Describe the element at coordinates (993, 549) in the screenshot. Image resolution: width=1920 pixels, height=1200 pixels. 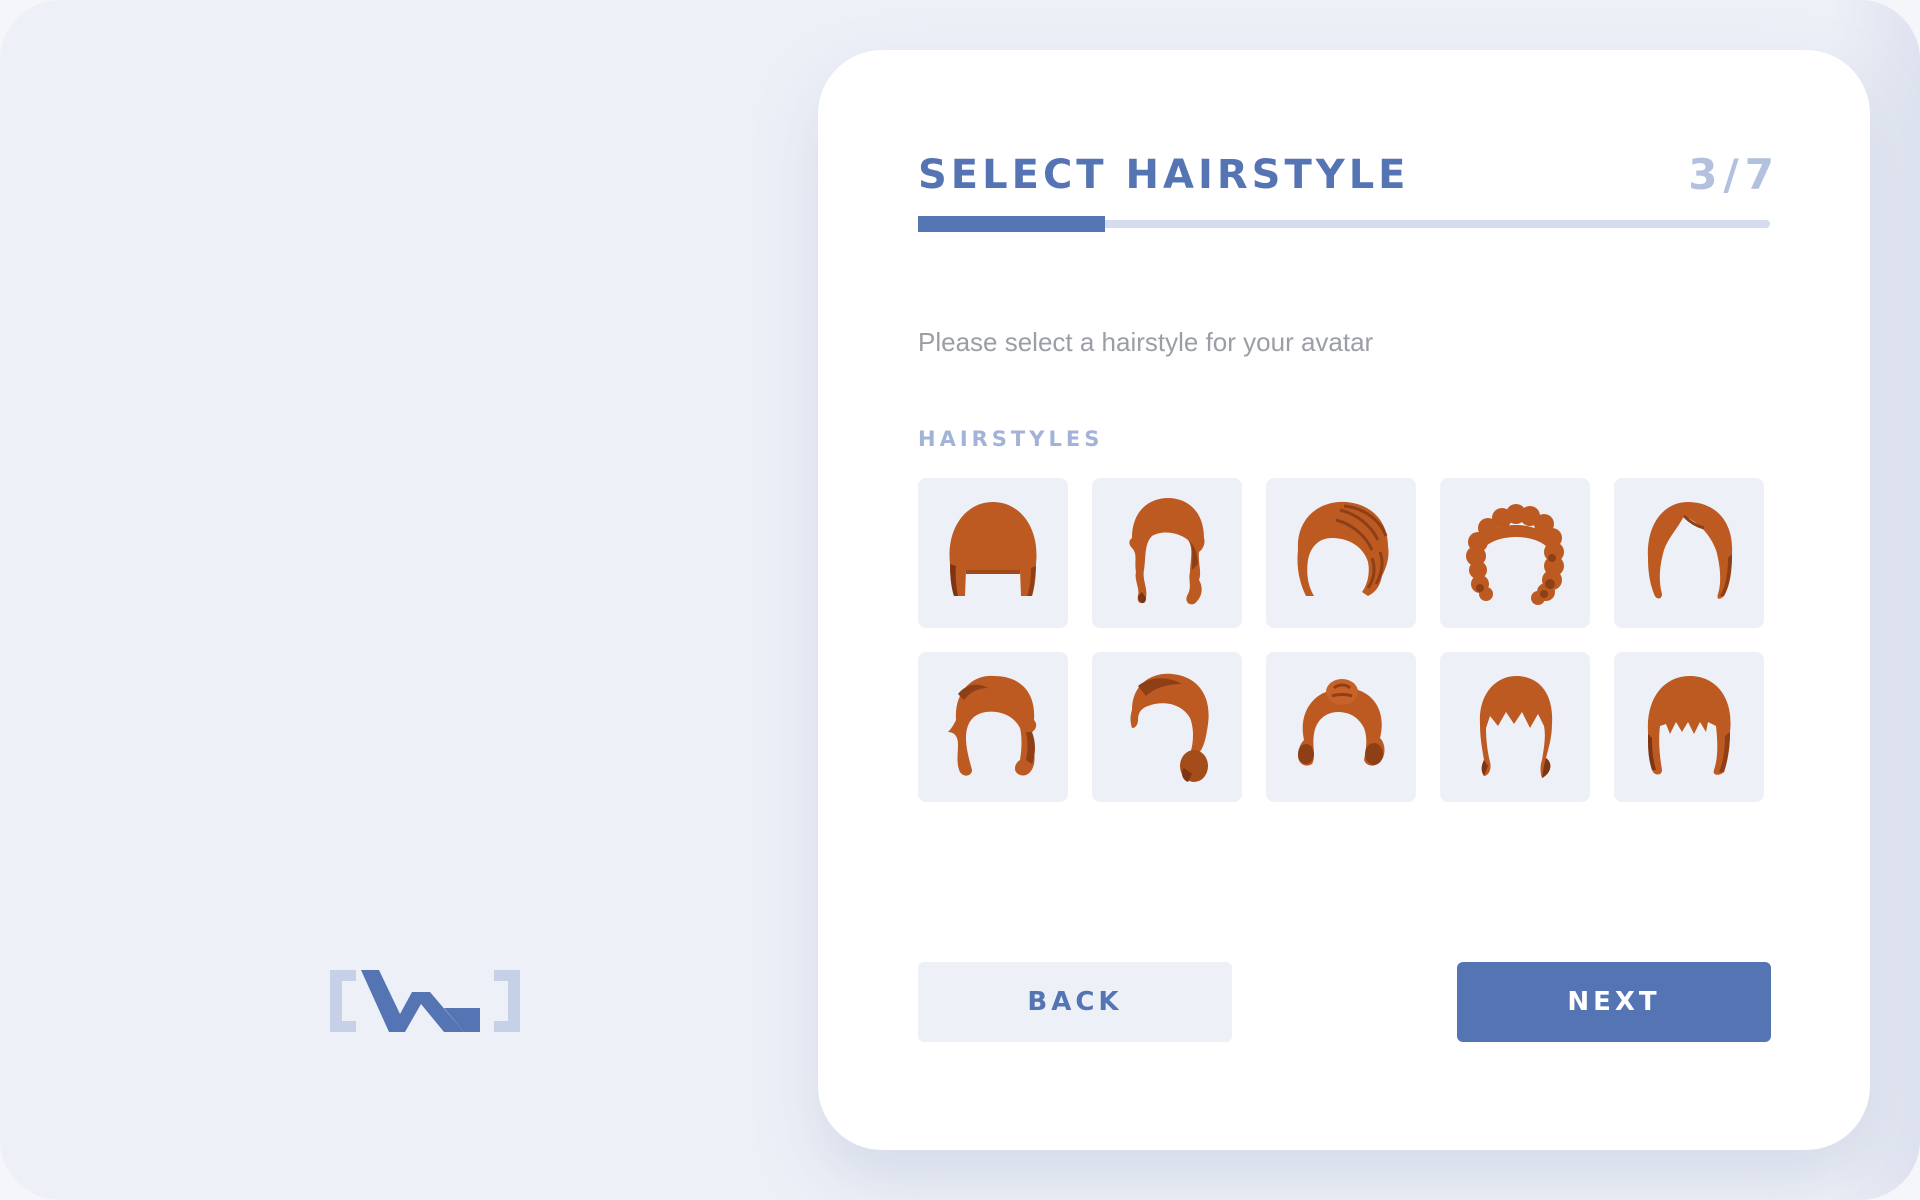
I see `hair-bob-bangs-icon` at that location.